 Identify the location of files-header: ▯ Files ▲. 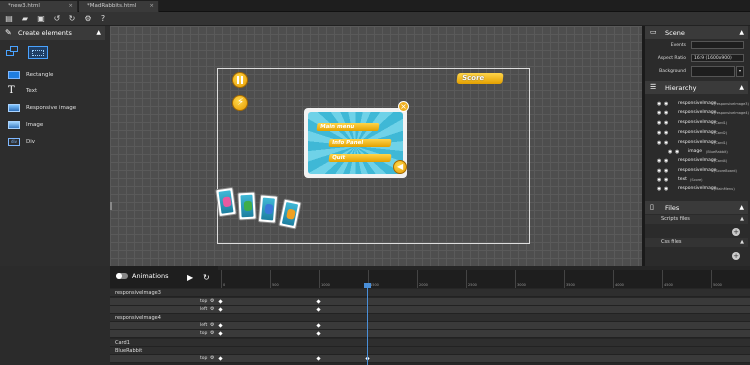
(696, 207).